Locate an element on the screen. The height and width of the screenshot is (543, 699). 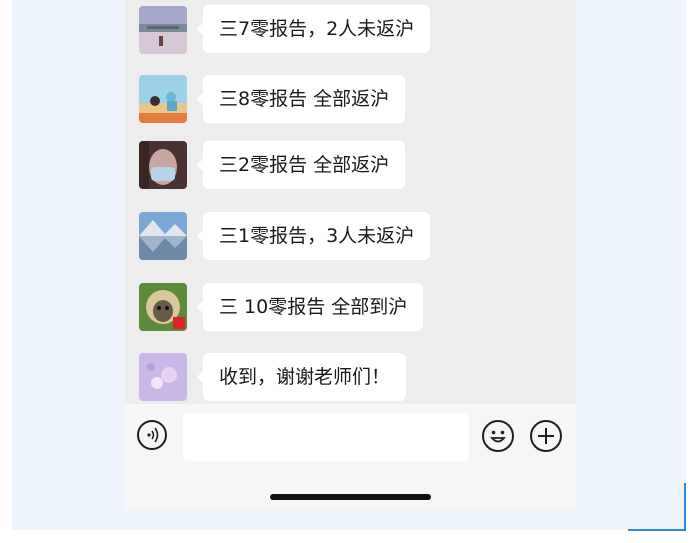
voice-icon is located at coordinates (152, 435).